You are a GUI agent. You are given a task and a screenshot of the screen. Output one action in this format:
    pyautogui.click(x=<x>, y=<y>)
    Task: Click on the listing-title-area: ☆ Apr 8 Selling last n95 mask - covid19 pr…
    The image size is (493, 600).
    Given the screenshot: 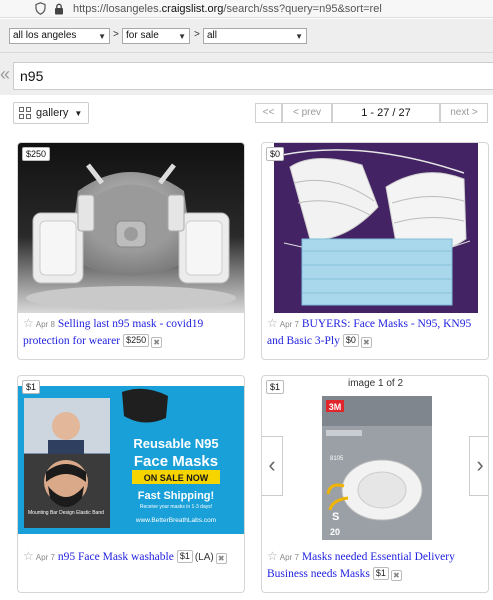 What is the action you would take?
    pyautogui.click(x=132, y=332)
    